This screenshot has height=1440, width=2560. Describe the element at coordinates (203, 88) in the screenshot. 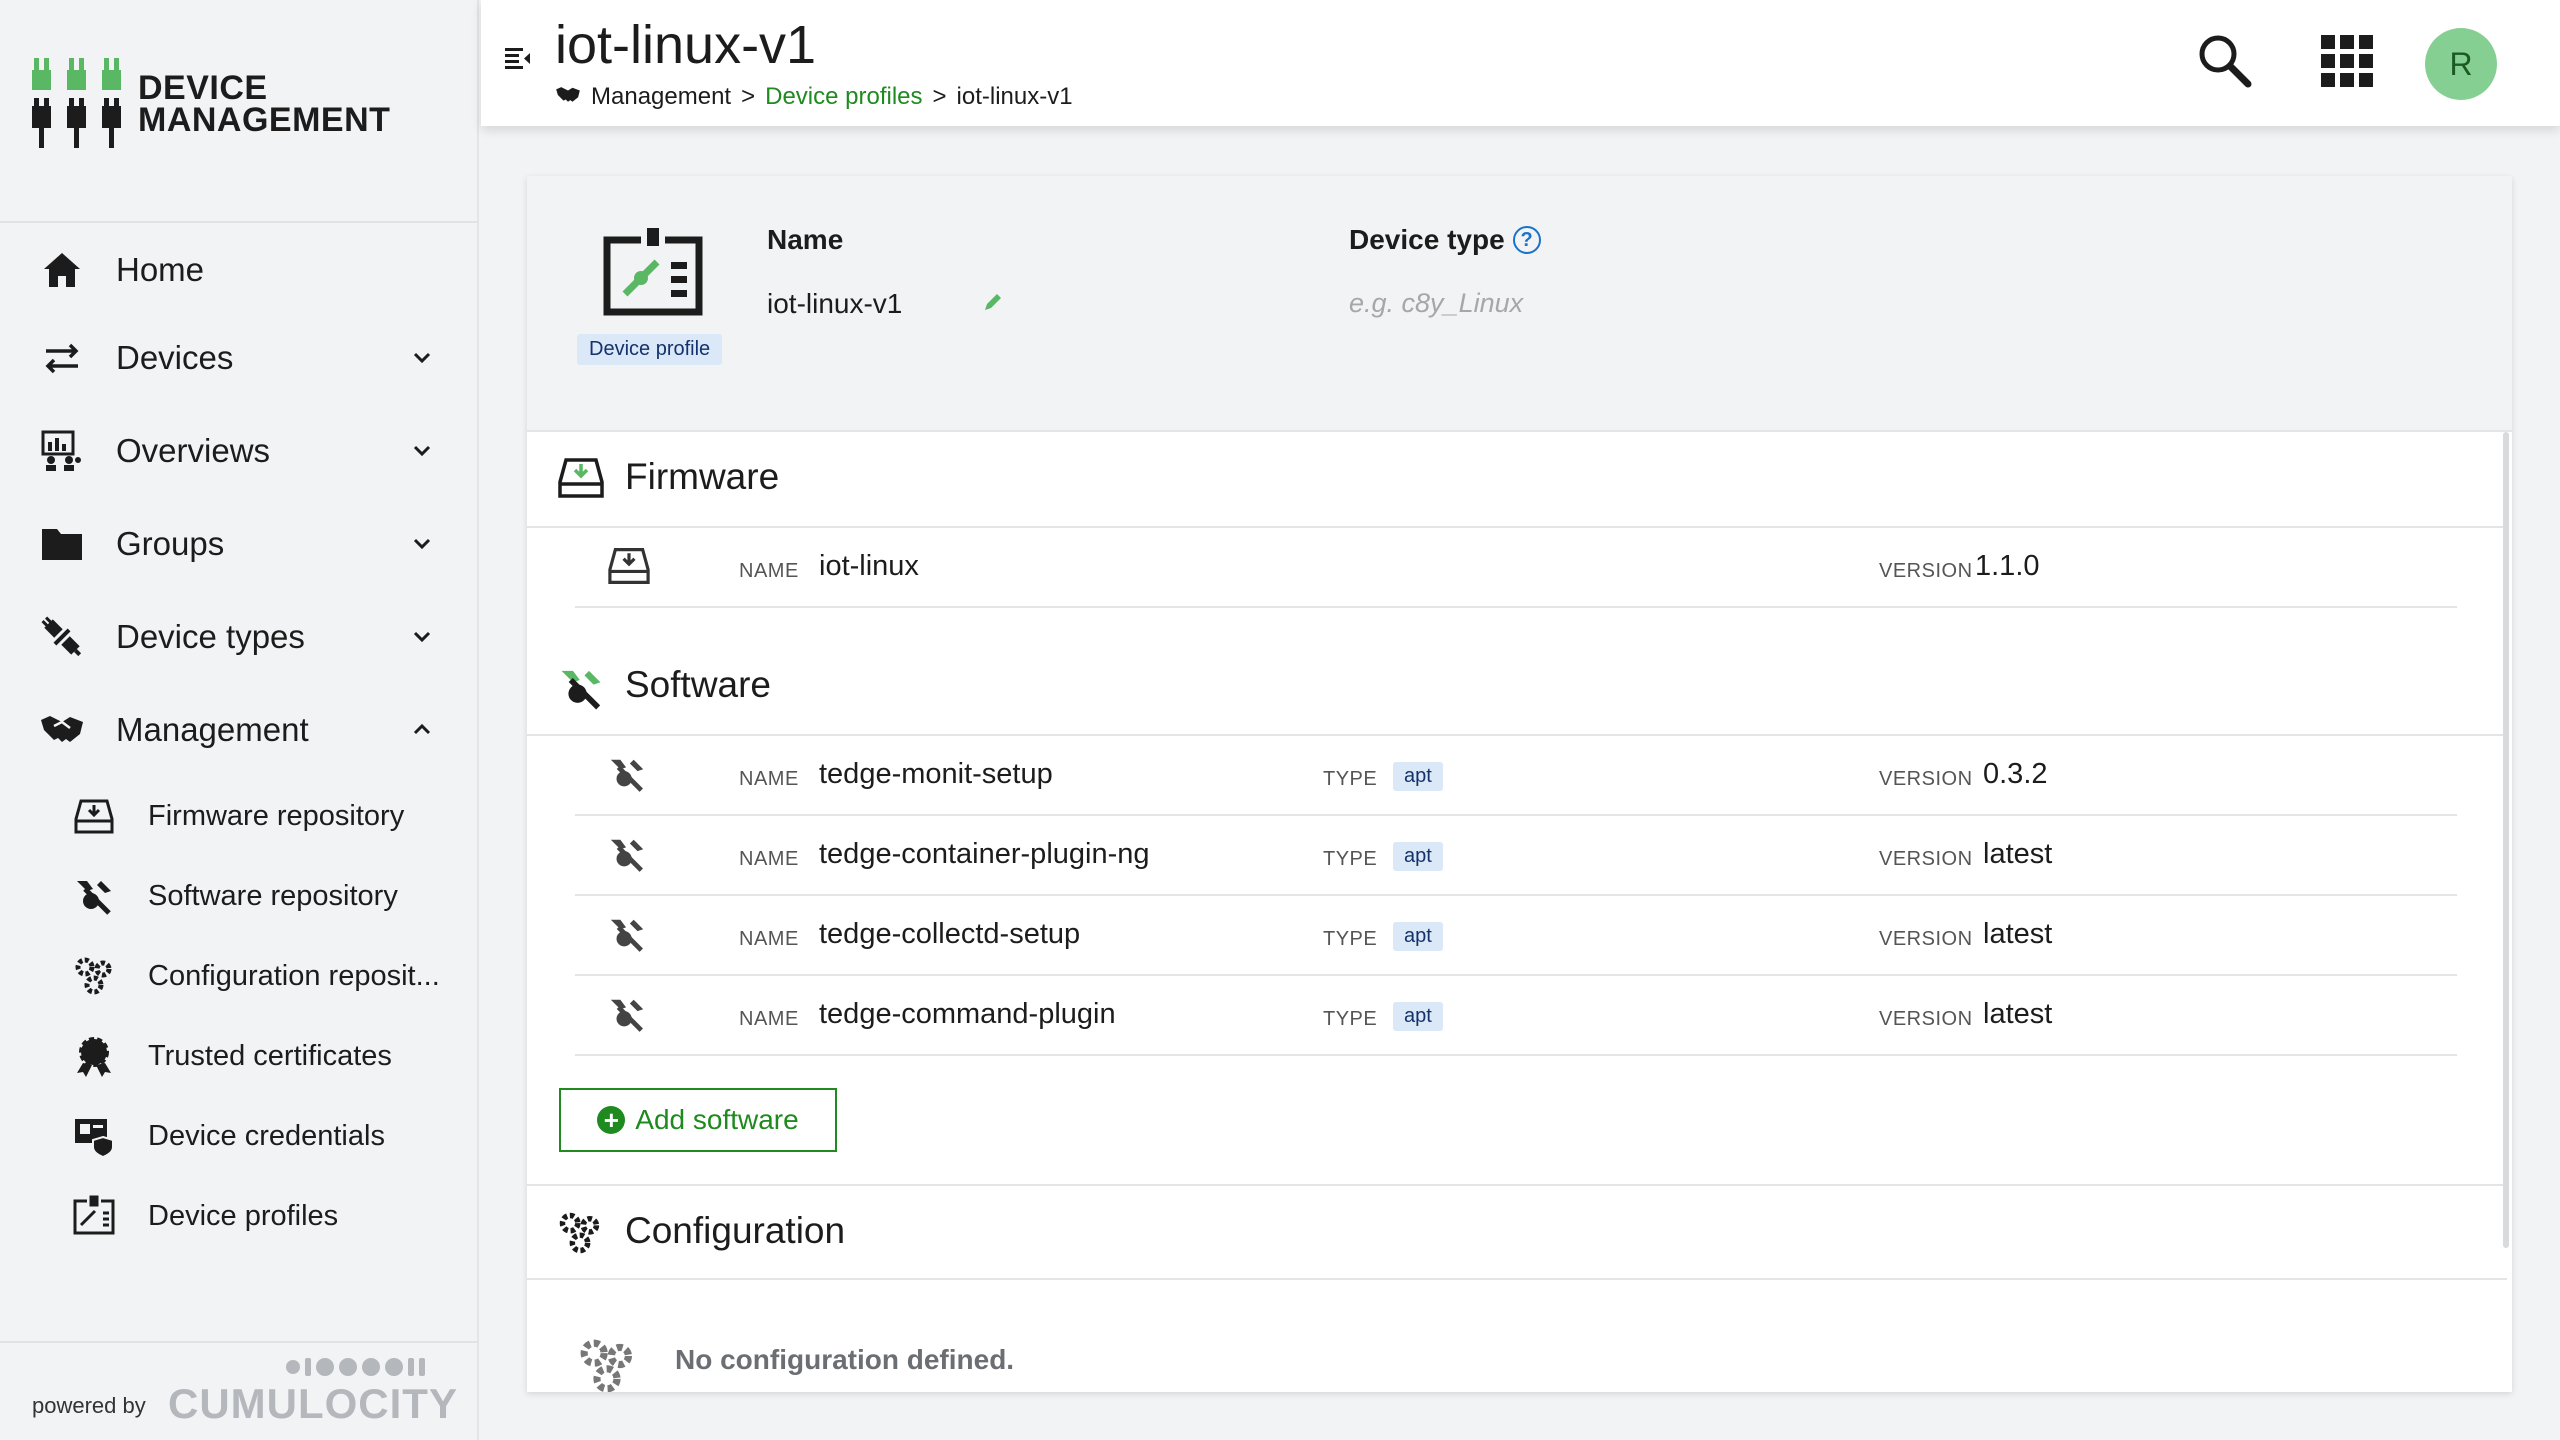

I see `brand-line-1: DEVICE` at that location.